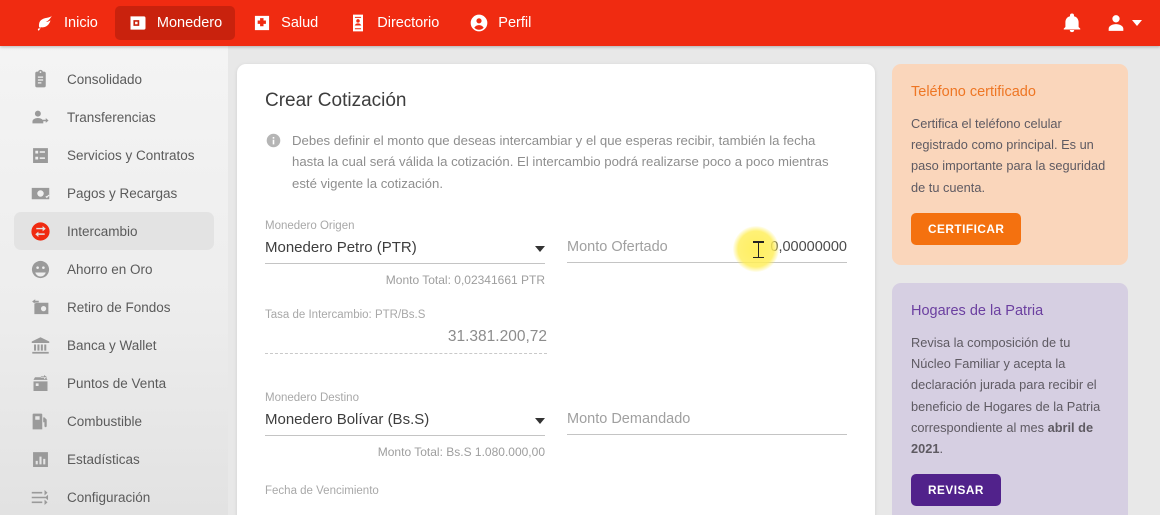  Describe the element at coordinates (408, 23) in the screenshot. I see `nav-item-label: Directorio` at that location.